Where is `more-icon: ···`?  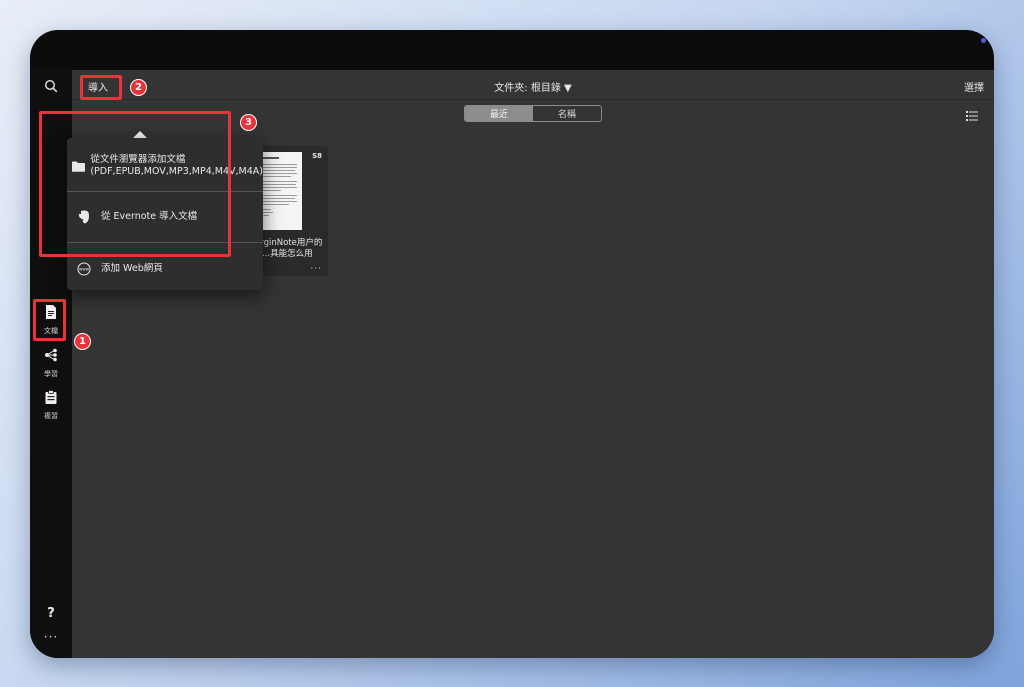 more-icon: ··· is located at coordinates (51, 637).